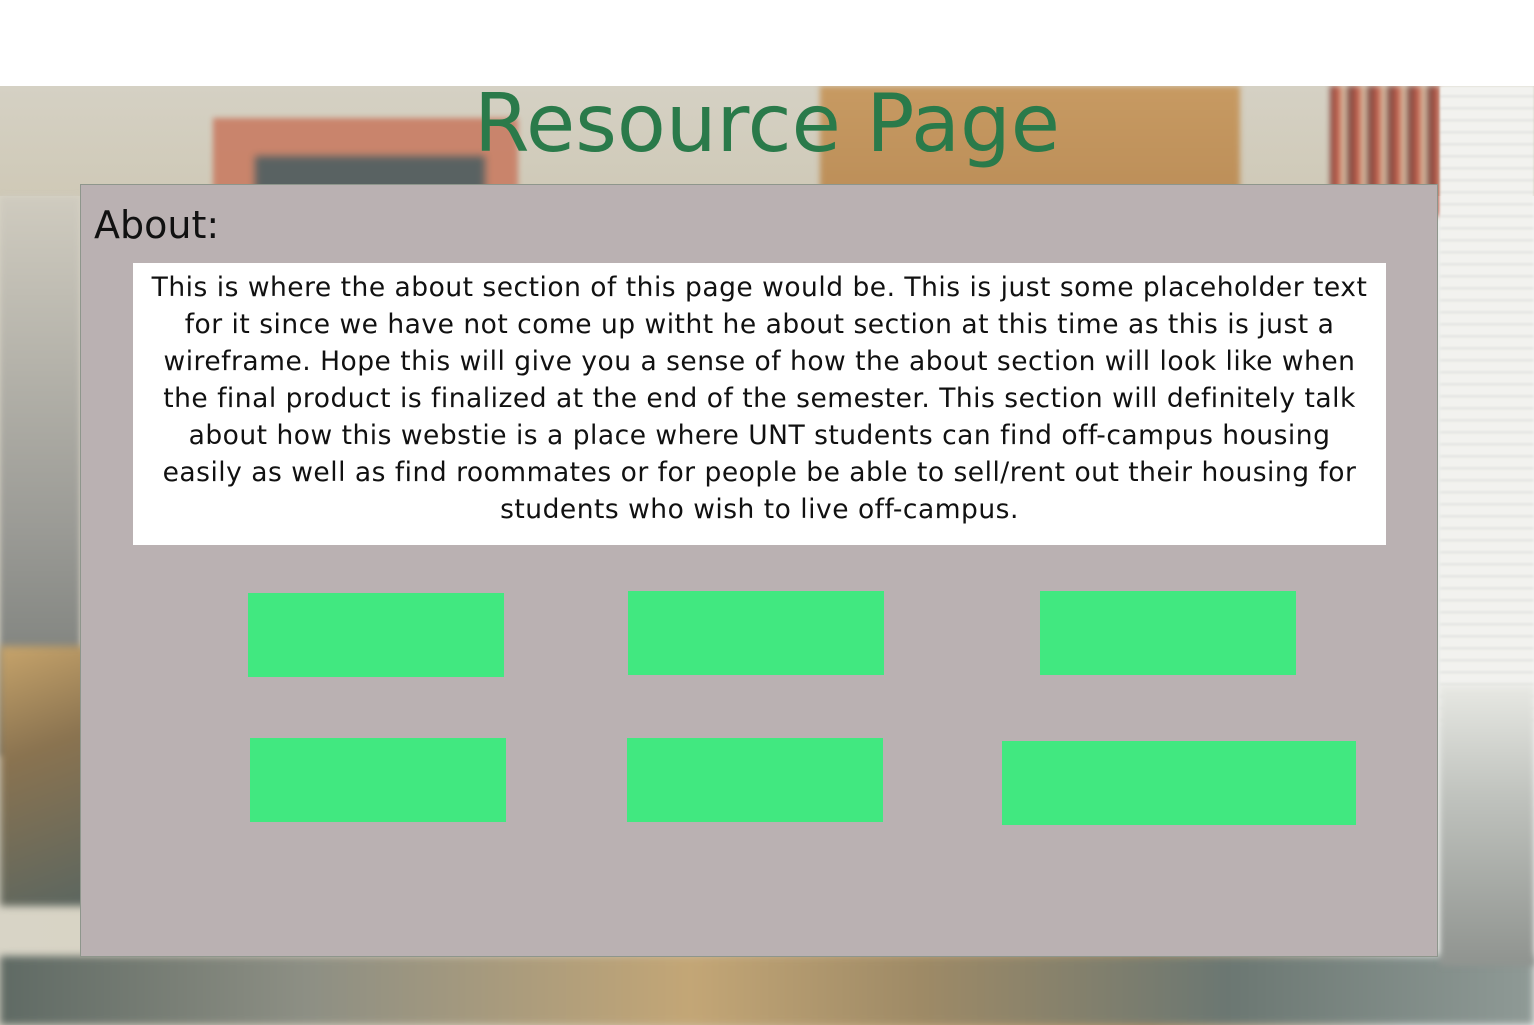 This screenshot has height=1025, width=1534. Describe the element at coordinates (45, 776) in the screenshot. I see `background-desk` at that location.